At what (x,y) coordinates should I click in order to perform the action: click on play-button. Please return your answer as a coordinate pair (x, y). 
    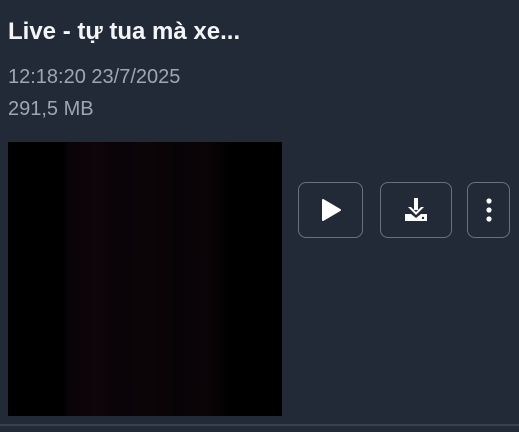
    Looking at the image, I should click on (330, 210).